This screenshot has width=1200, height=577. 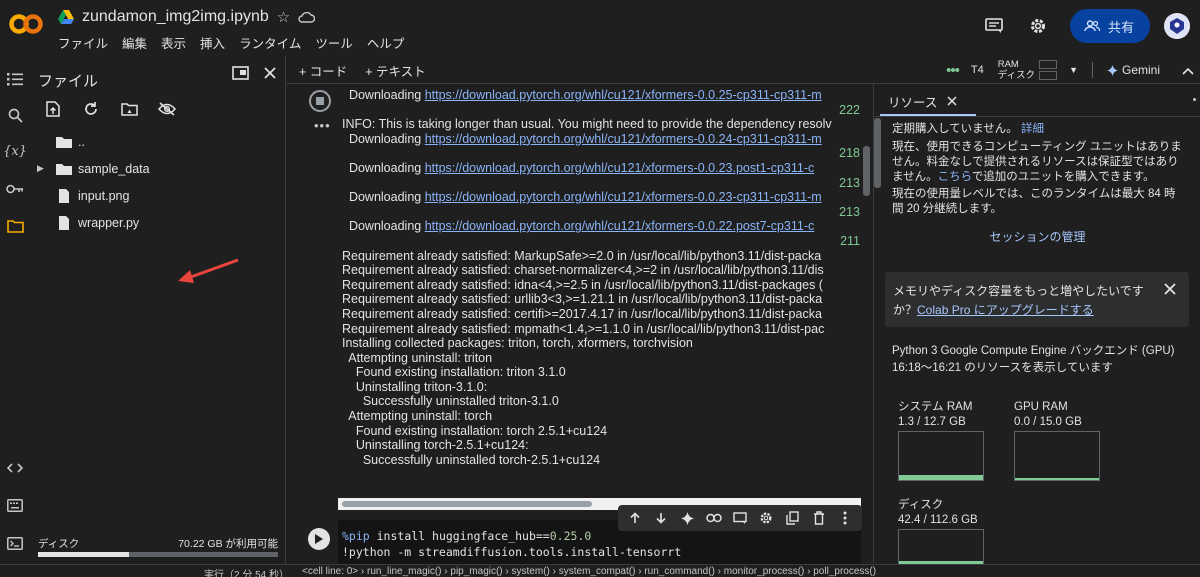 I want to click on toc-icon, so click(x=15, y=79).